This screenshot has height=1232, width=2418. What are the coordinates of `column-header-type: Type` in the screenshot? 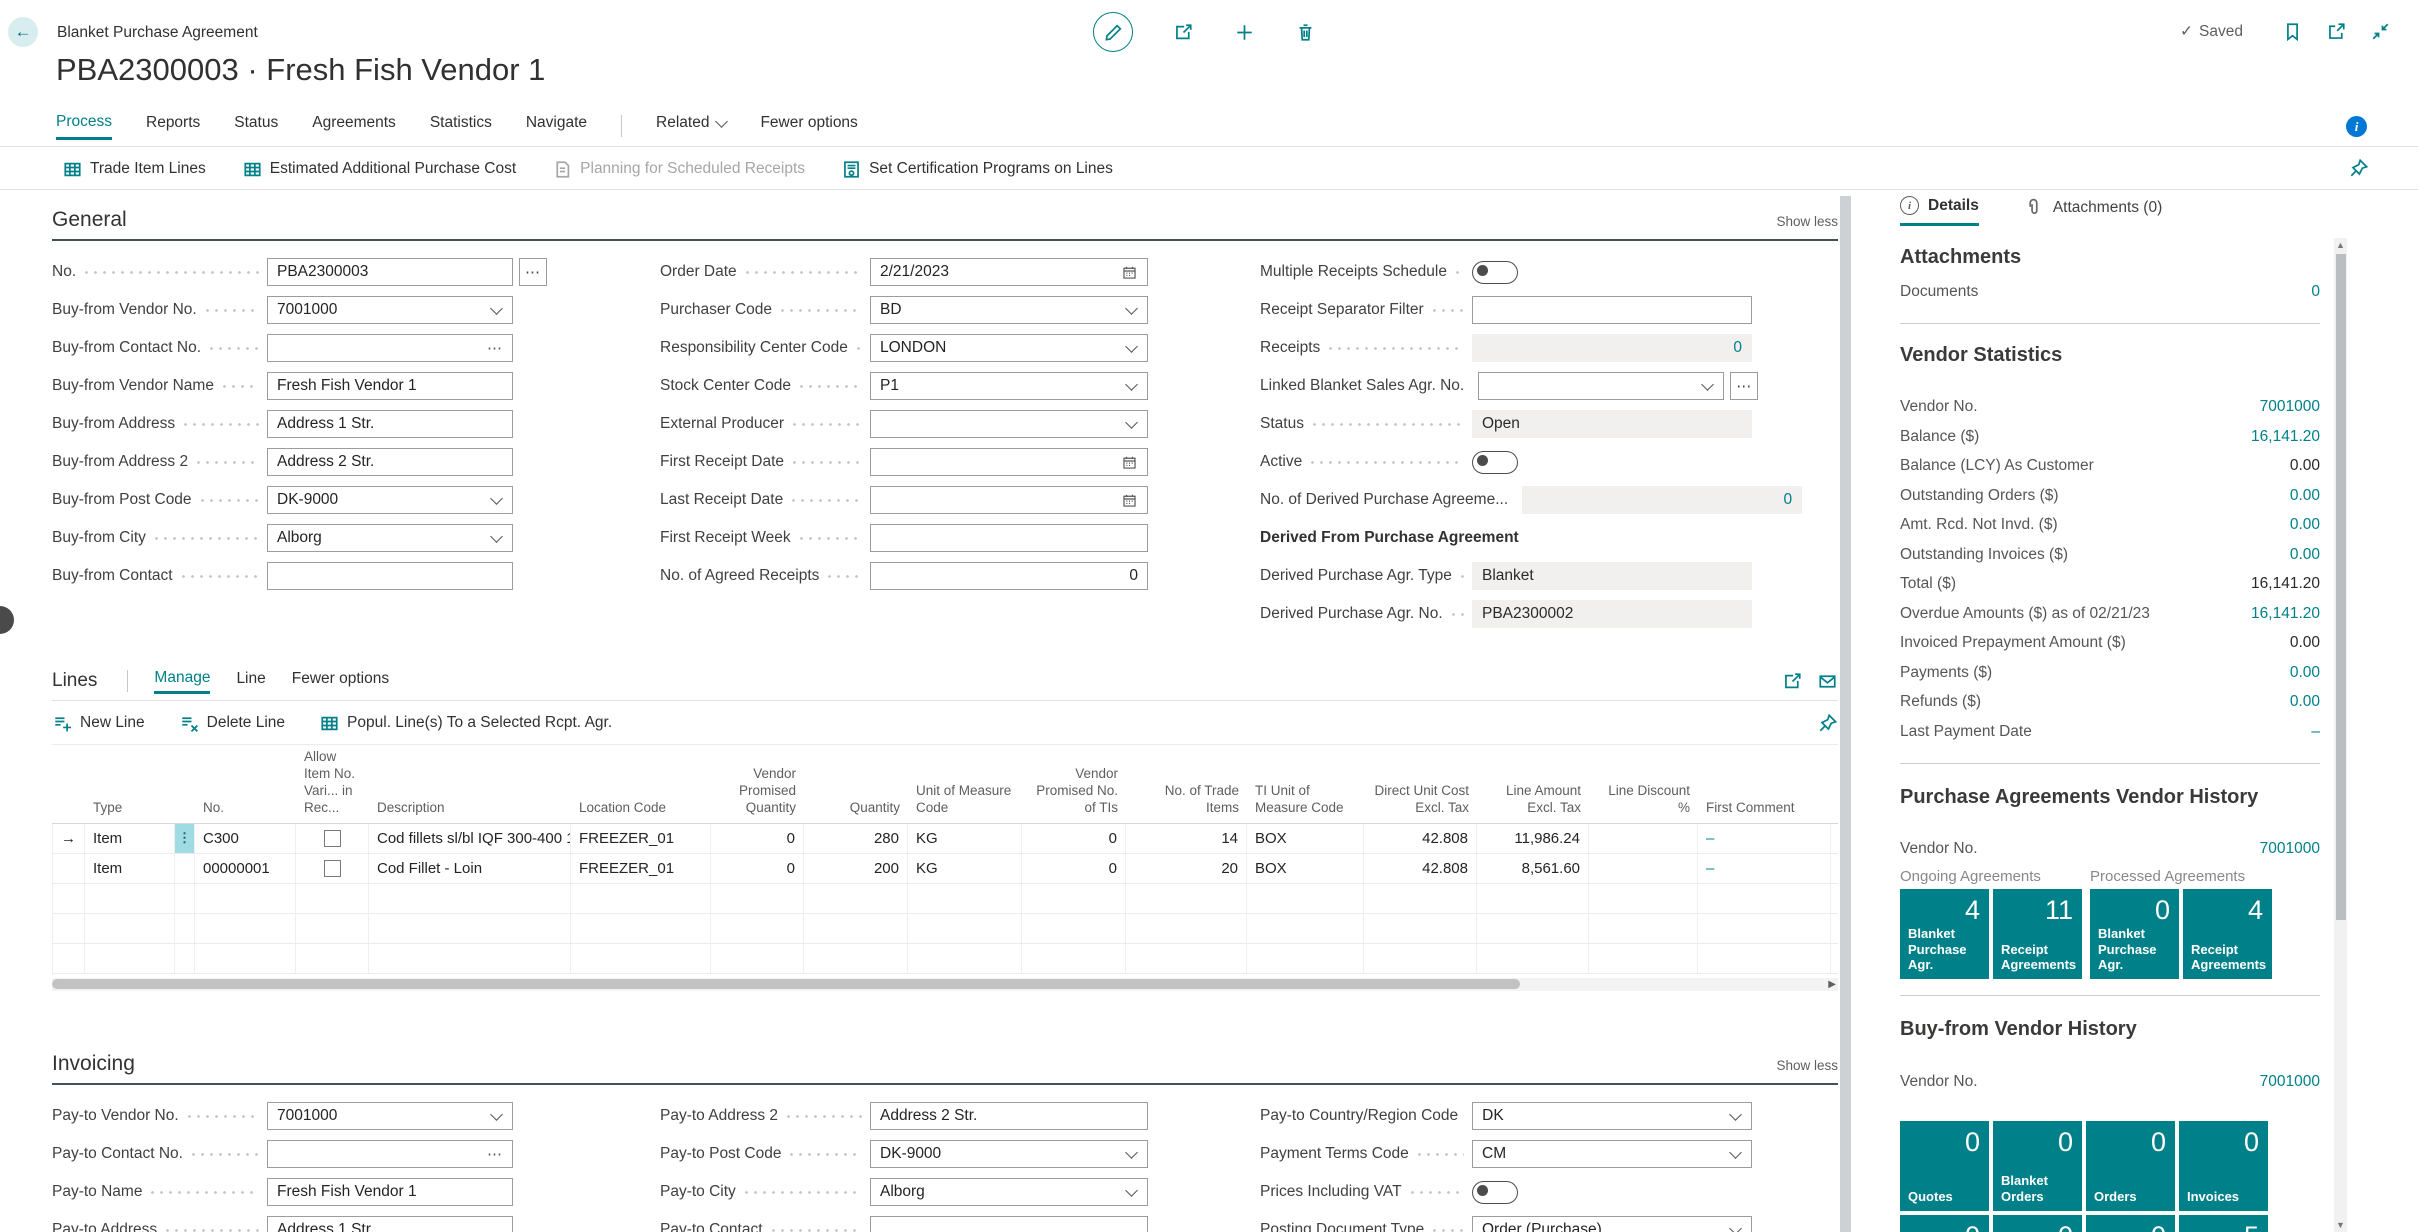 It's located at (130, 809).